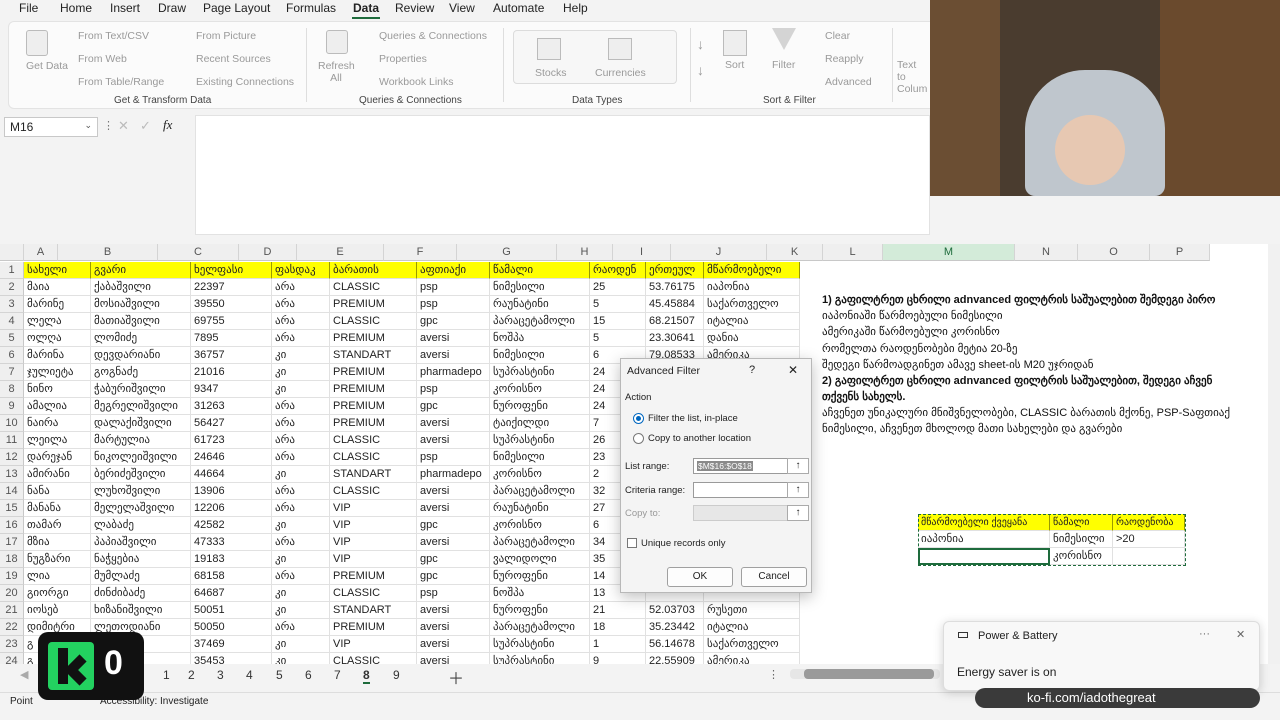  What do you see at coordinates (12, 559) in the screenshot?
I see `row-header: 18` at bounding box center [12, 559].